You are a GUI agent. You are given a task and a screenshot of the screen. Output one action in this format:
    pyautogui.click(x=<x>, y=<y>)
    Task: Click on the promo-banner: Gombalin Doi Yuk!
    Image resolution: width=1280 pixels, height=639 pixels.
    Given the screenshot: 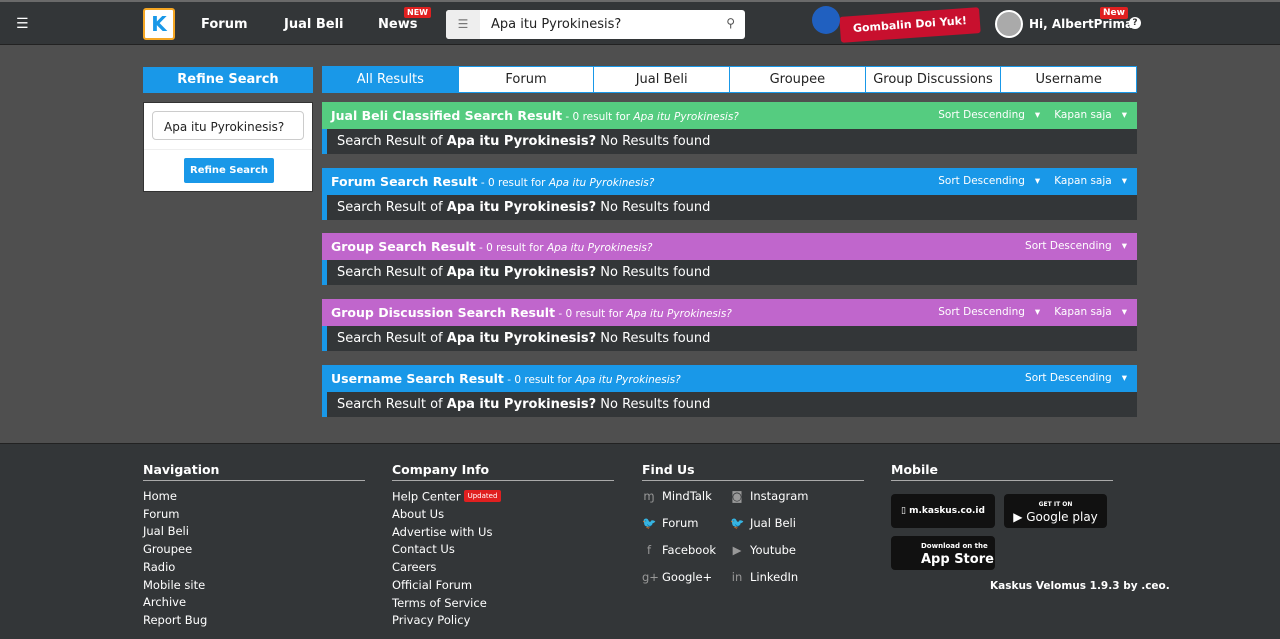 What is the action you would take?
    pyautogui.click(x=910, y=25)
    